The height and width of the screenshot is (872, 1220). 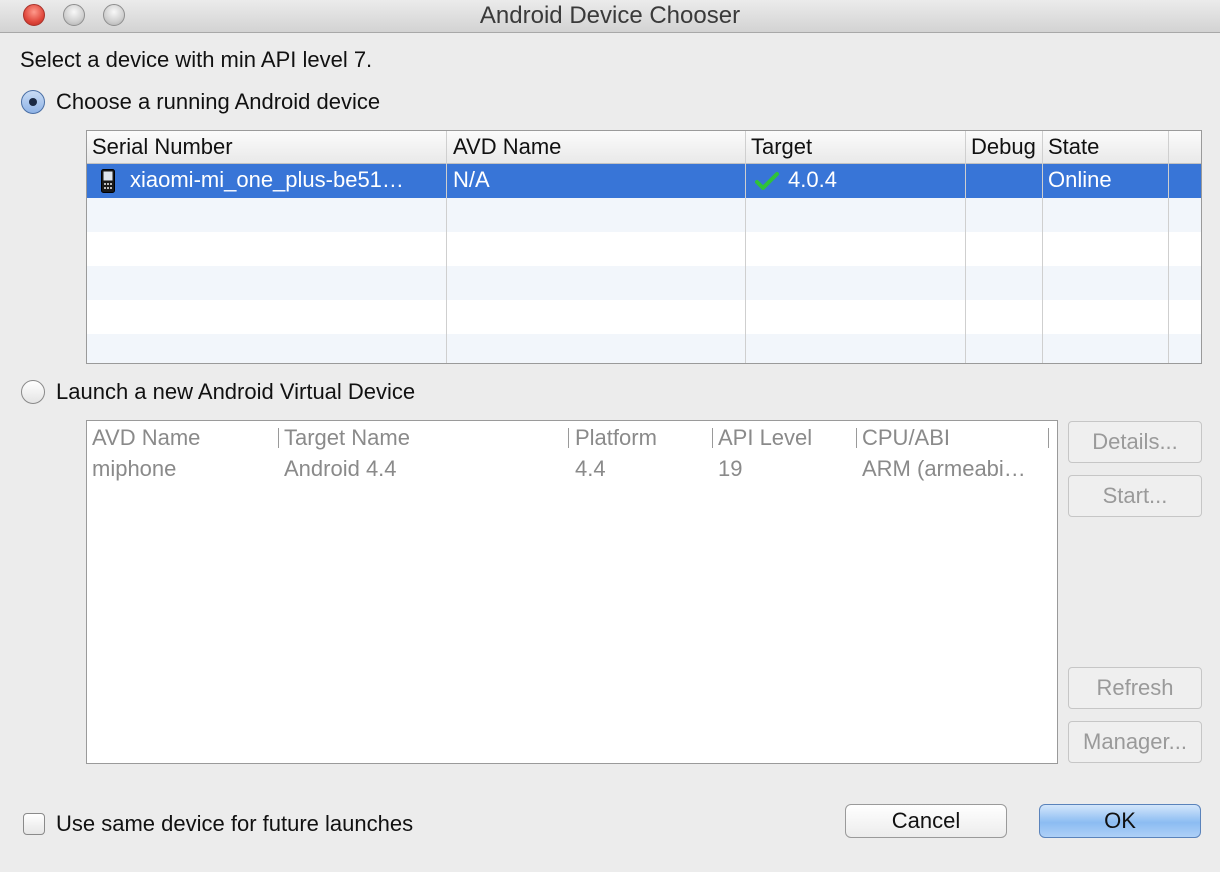 What do you see at coordinates (1003, 147) in the screenshot?
I see `column-header-debug: Debug` at bounding box center [1003, 147].